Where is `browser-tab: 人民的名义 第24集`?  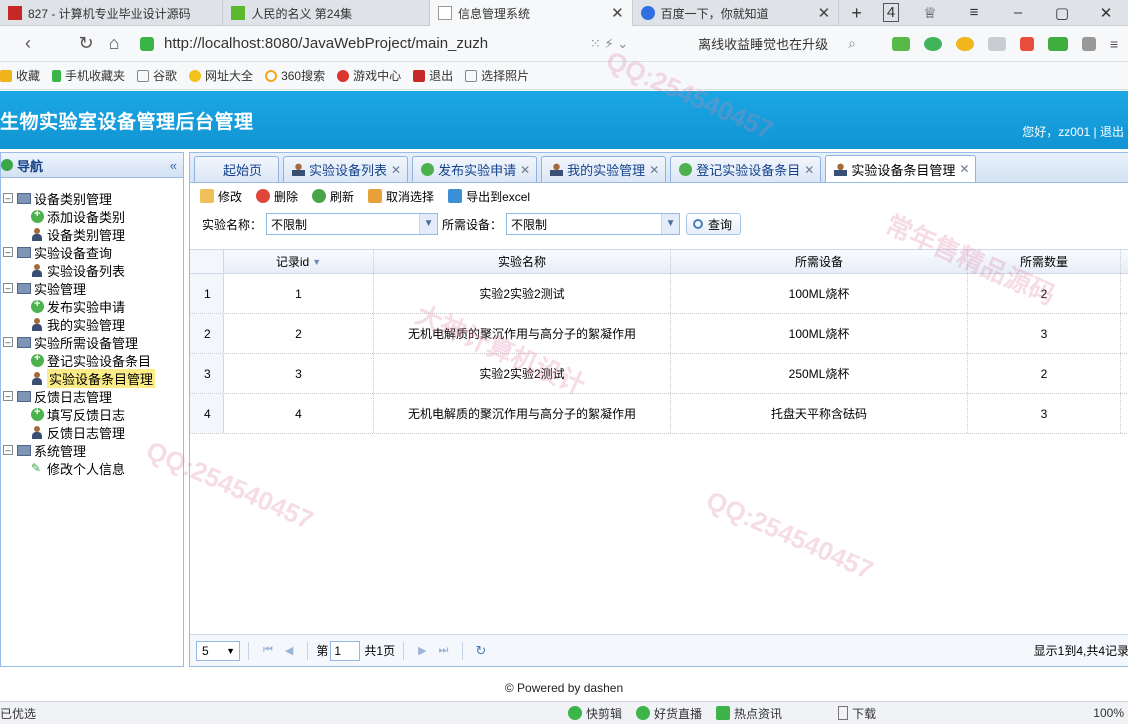
browser-tab: 人民的名义 第24集 is located at coordinates (326, 13).